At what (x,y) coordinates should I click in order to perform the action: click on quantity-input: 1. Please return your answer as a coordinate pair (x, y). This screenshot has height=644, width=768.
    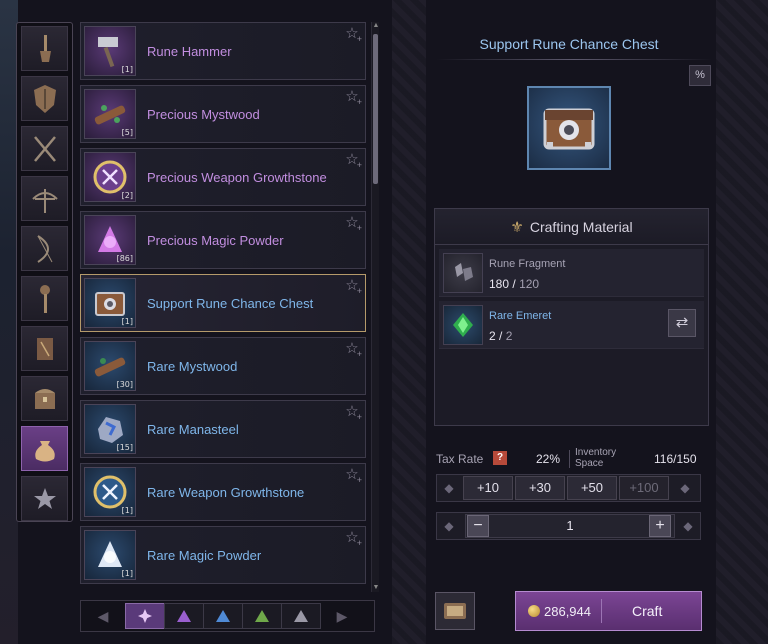
    Looking at the image, I should click on (570, 526).